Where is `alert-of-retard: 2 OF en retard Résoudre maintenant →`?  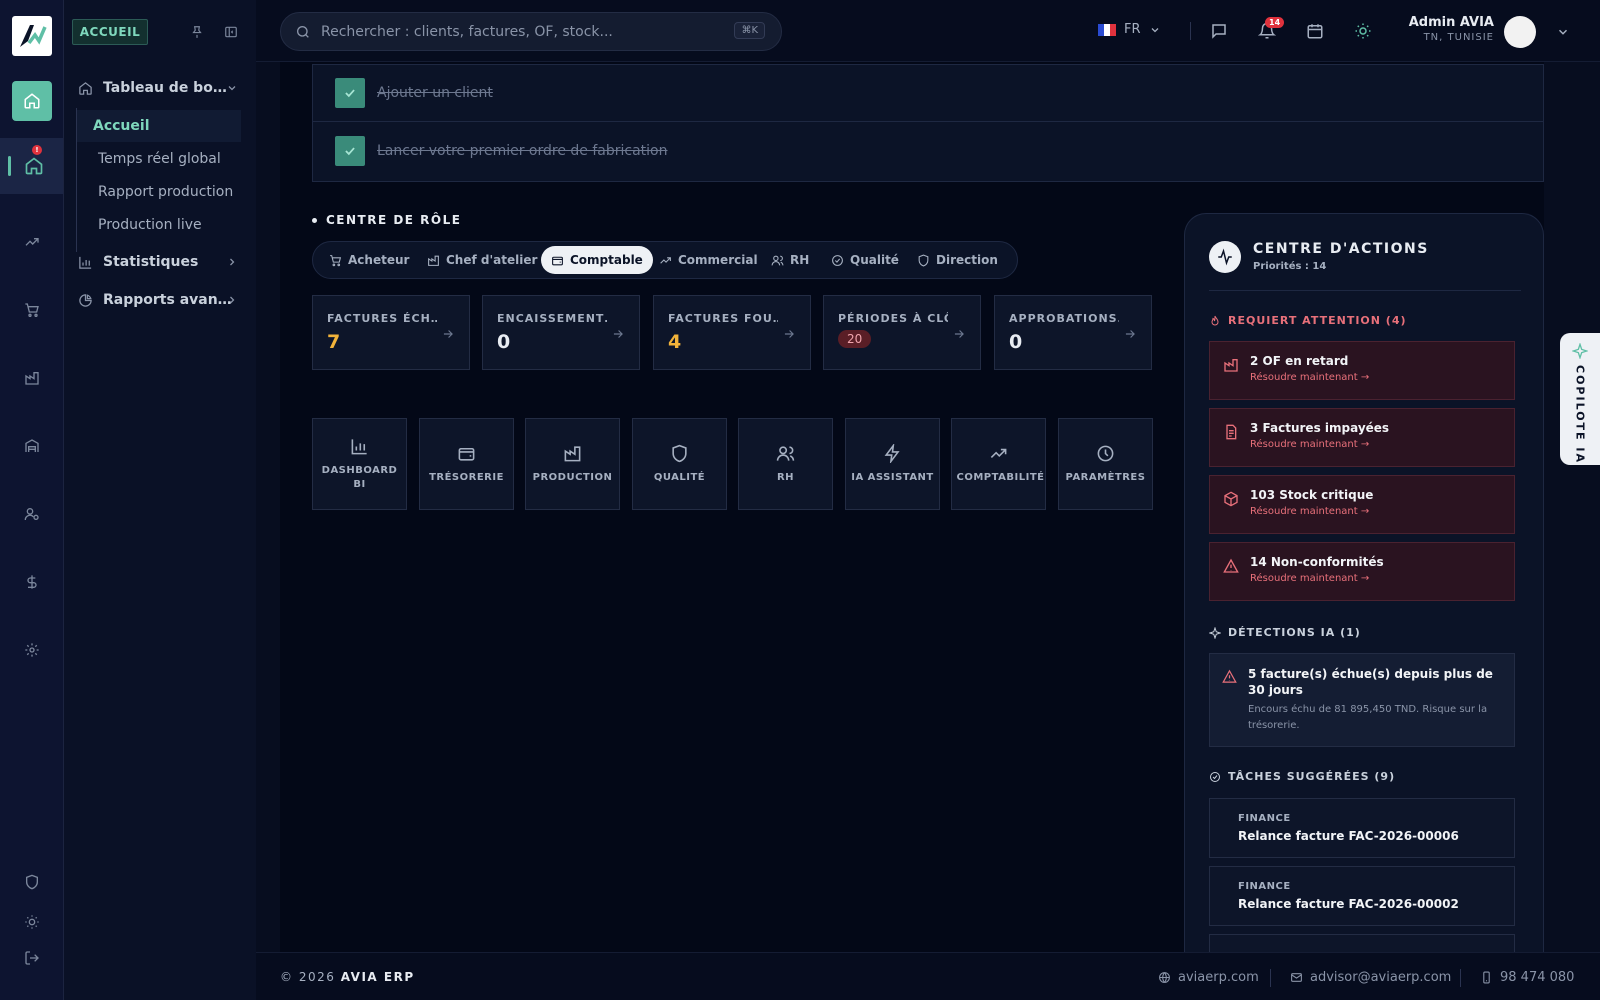
alert-of-retard: 2 OF en retard Résoudre maintenant → is located at coordinates (1362, 370).